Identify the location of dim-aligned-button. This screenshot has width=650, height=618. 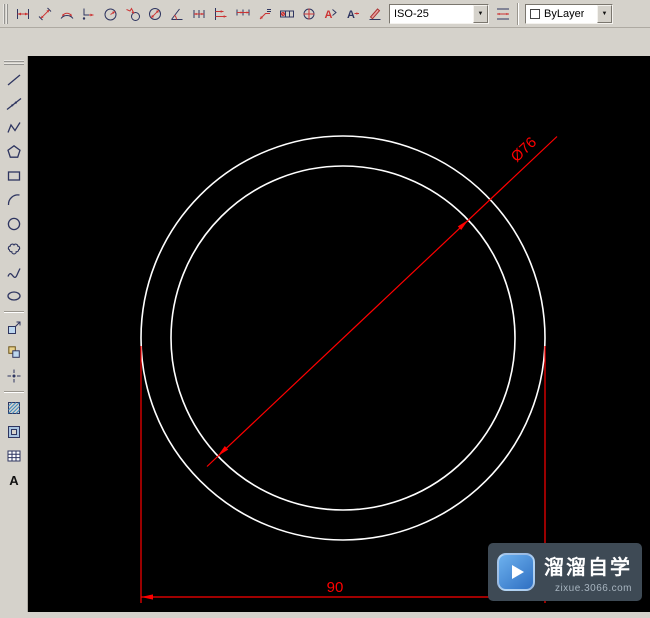
(45, 14).